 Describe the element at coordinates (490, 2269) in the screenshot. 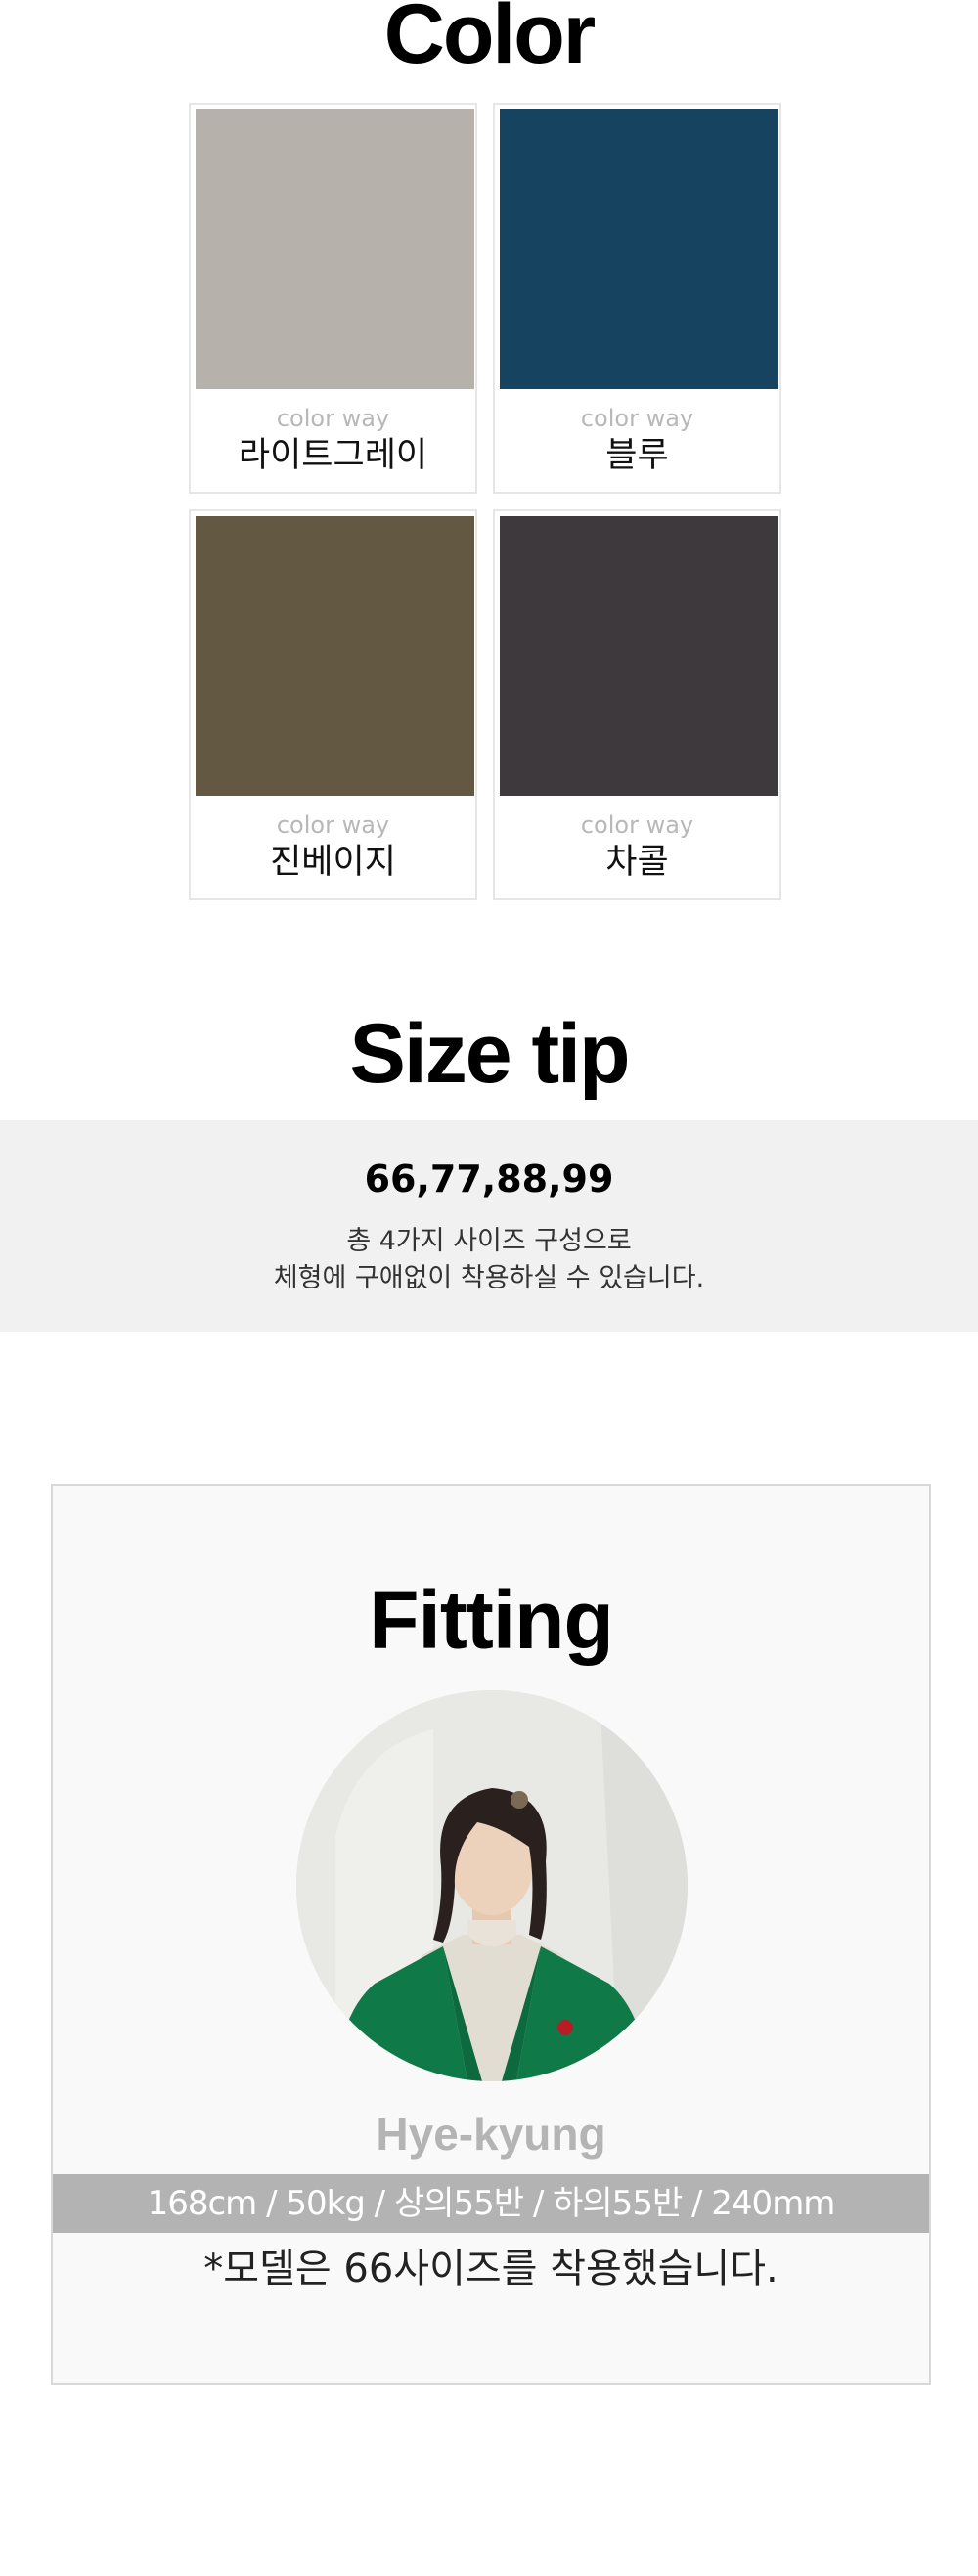

I see `model-size-note: *모델은 66사이즈를 착용했습니다.` at that location.